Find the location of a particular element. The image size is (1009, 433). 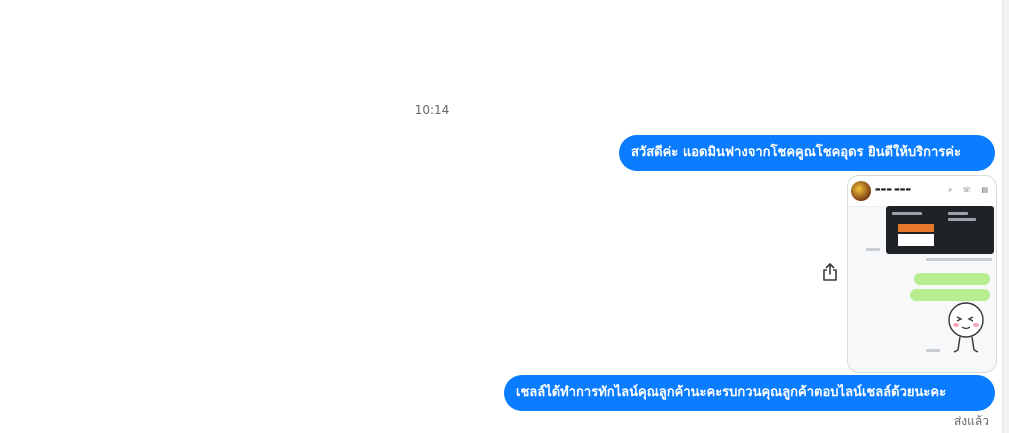

share-icon is located at coordinates (830, 272).